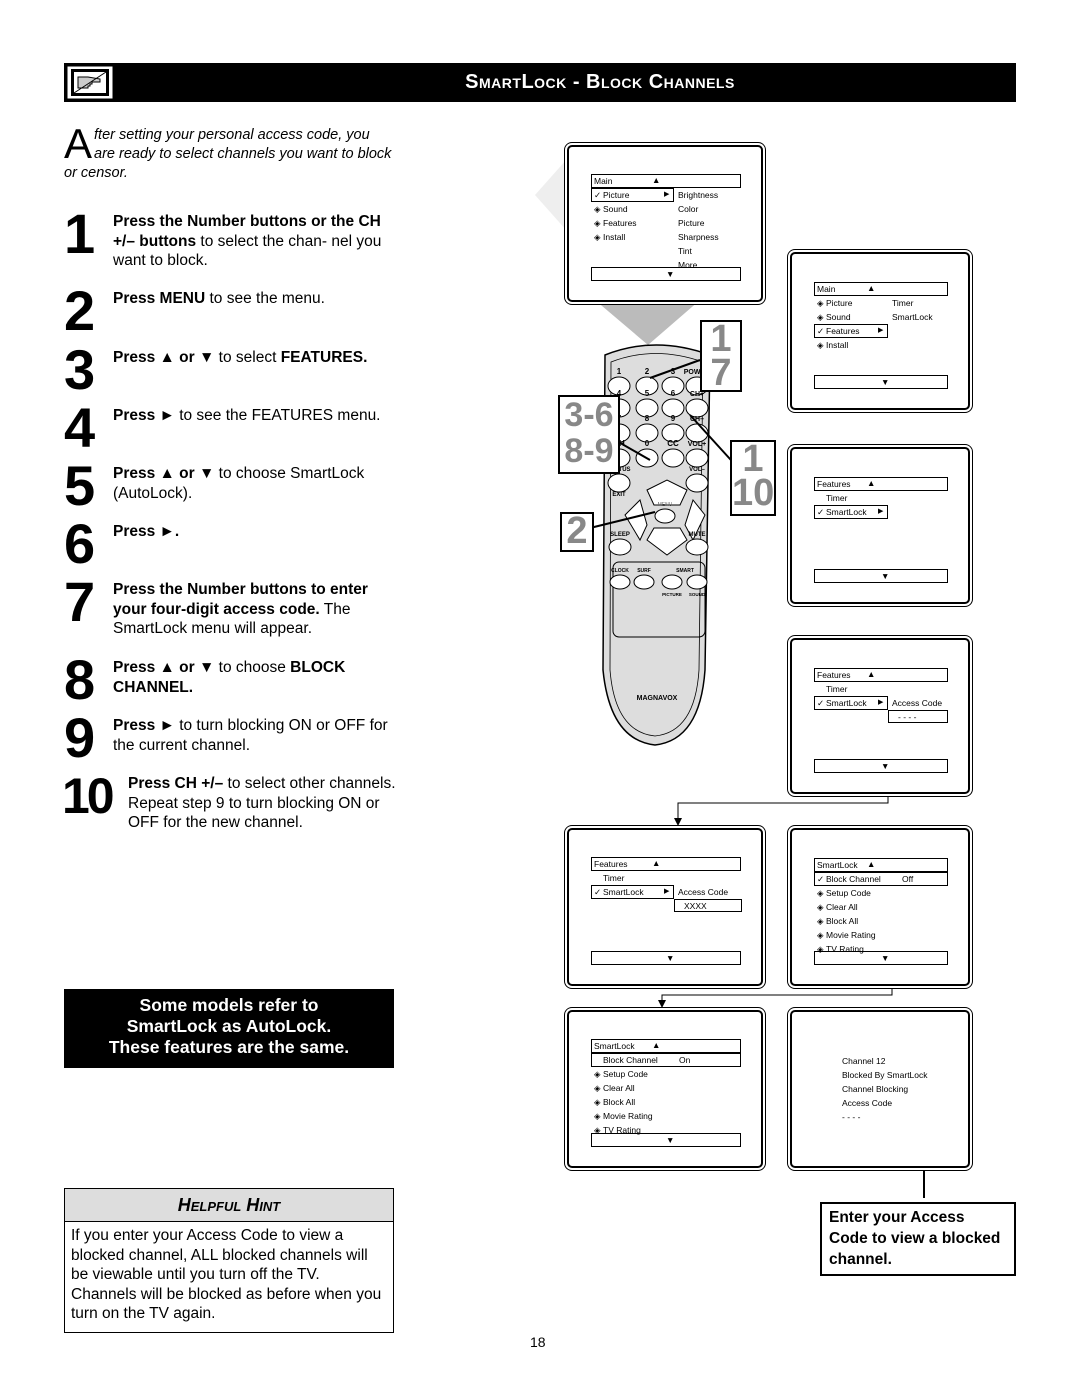 The image size is (1080, 1397). Describe the element at coordinates (753, 493) in the screenshot. I see `callout-number: 10` at that location.